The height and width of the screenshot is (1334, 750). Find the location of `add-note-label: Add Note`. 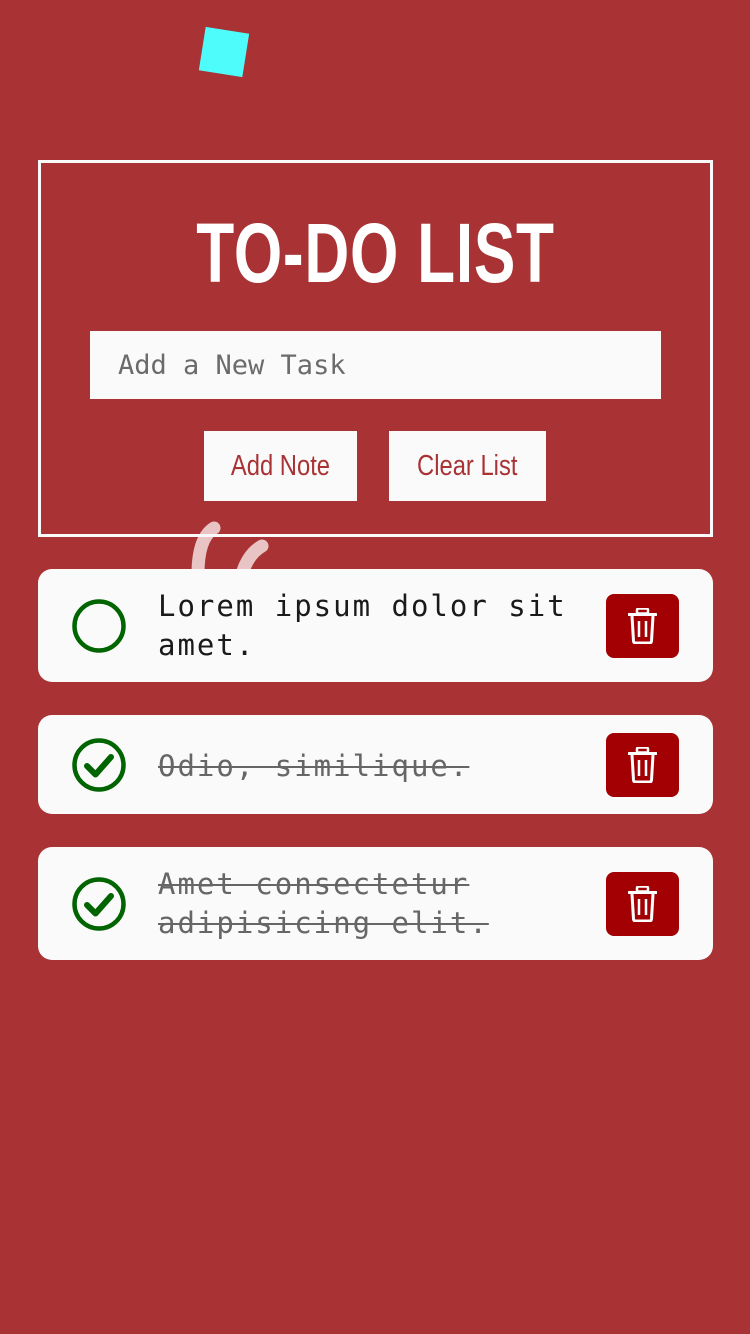

add-note-label: Add Note is located at coordinates (280, 465).